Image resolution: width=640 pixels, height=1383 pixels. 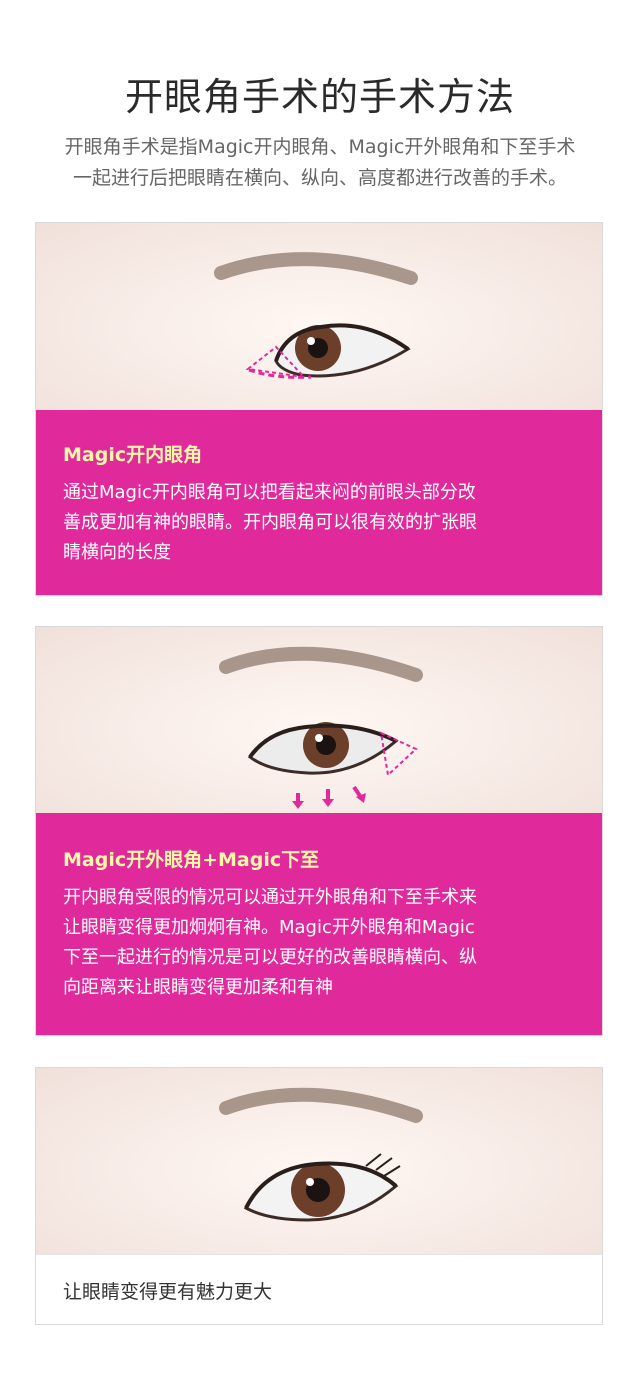 What do you see at coordinates (117, 552) in the screenshot?
I see `body-line: 睛横向的长度` at bounding box center [117, 552].